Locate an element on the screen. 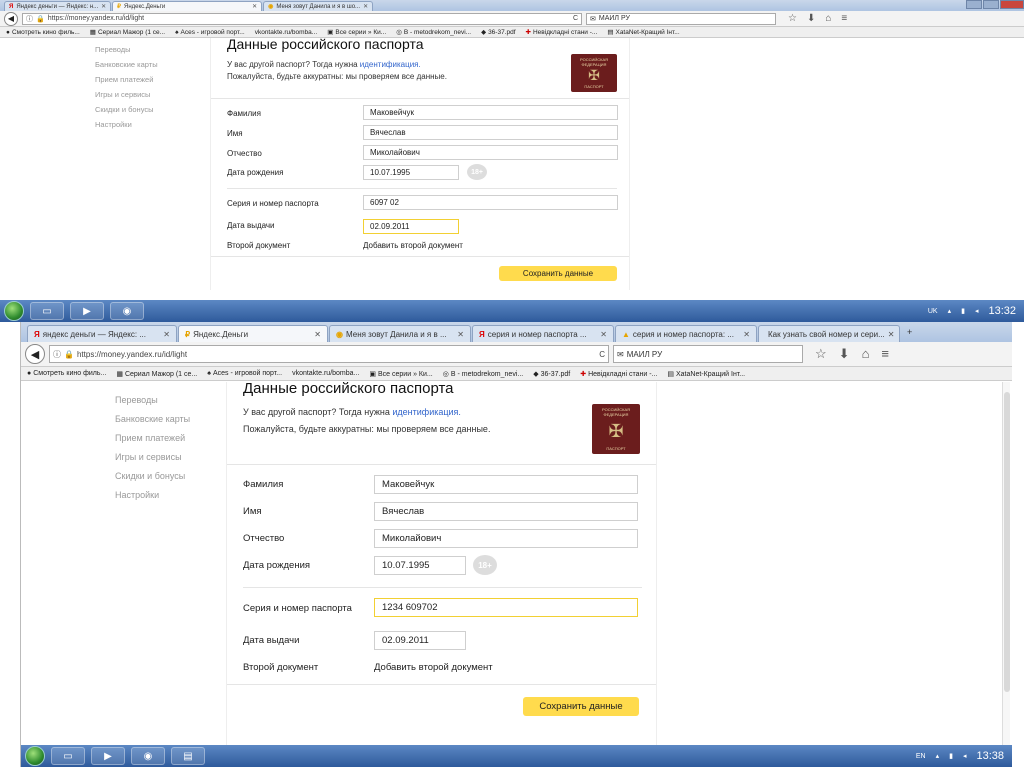  minimize-button is located at coordinates (974, 4).